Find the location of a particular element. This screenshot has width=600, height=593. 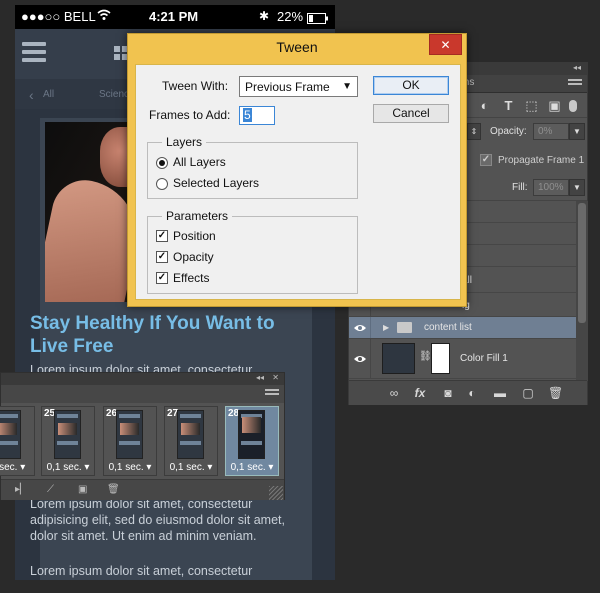

fill-dropdown-icon: ▼ is located at coordinates (577, 187).